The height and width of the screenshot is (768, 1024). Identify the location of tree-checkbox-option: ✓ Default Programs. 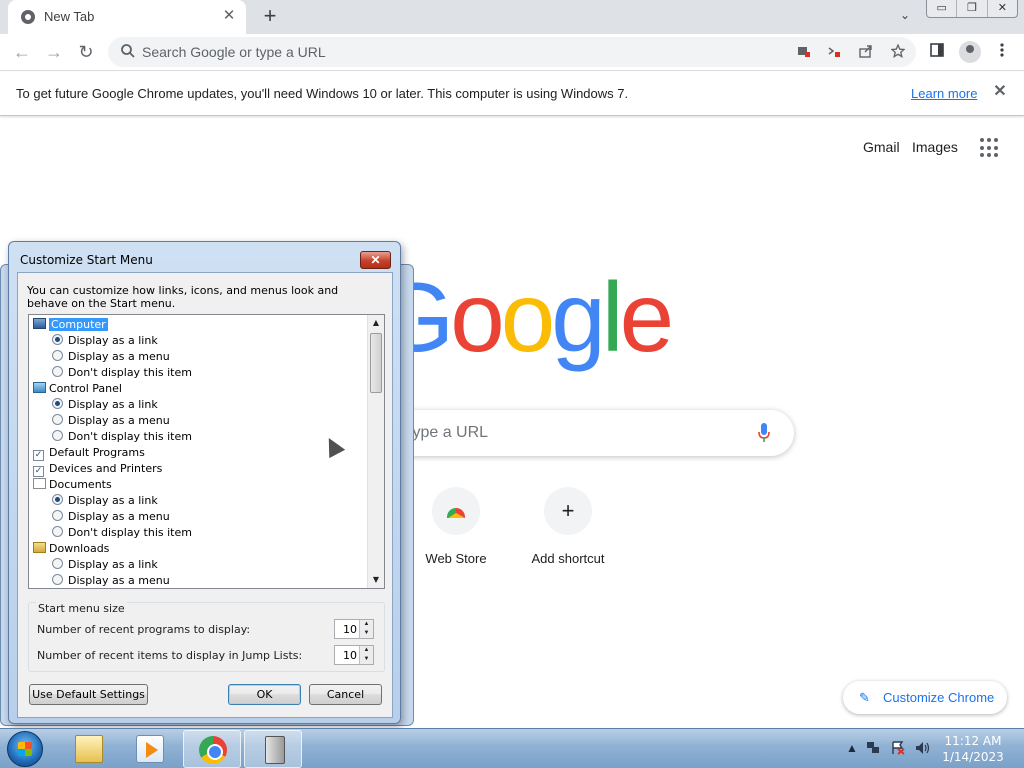
(89, 453).